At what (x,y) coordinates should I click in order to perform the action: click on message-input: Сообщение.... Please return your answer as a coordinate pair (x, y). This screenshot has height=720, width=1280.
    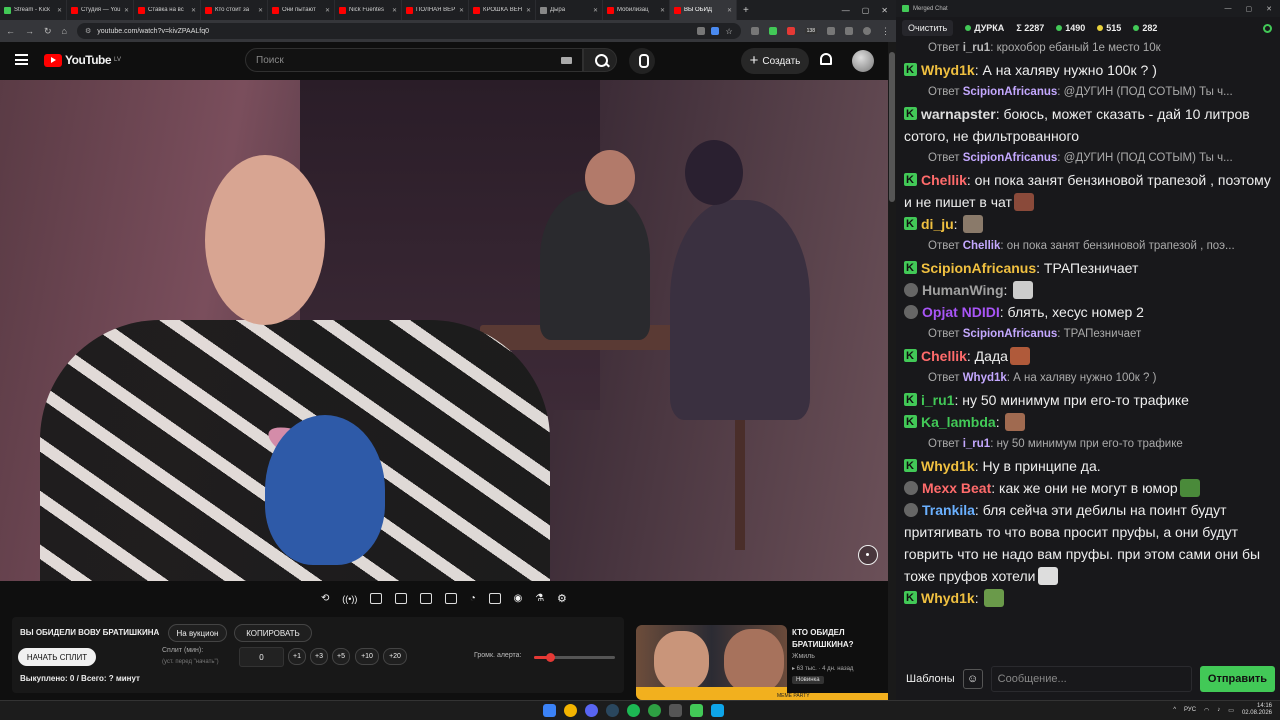
    Looking at the image, I should click on (1091, 679).